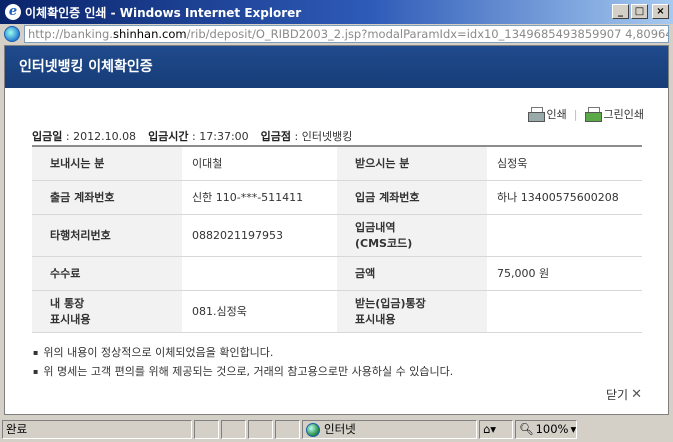 Image resolution: width=673 pixels, height=442 pixels. Describe the element at coordinates (12, 34) in the screenshot. I see `page-icon` at that location.